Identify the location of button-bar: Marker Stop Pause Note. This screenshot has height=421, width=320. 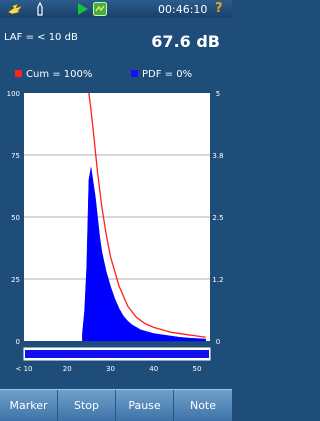
(116, 405).